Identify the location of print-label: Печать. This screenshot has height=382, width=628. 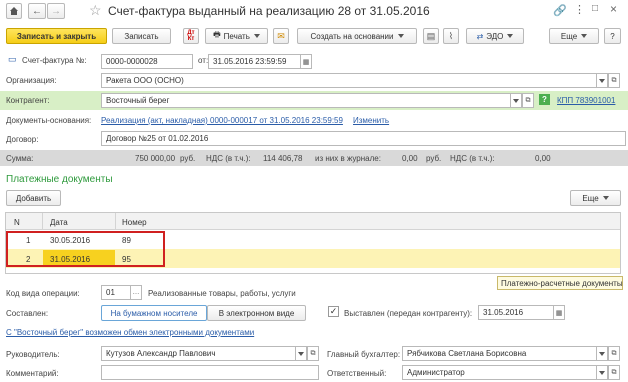
(236, 36).